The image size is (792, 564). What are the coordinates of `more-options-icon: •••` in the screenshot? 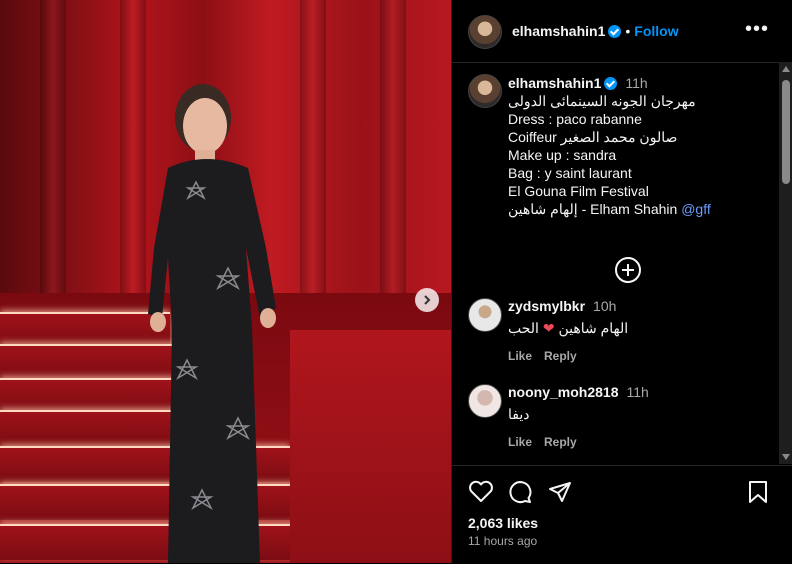 It's located at (757, 29).